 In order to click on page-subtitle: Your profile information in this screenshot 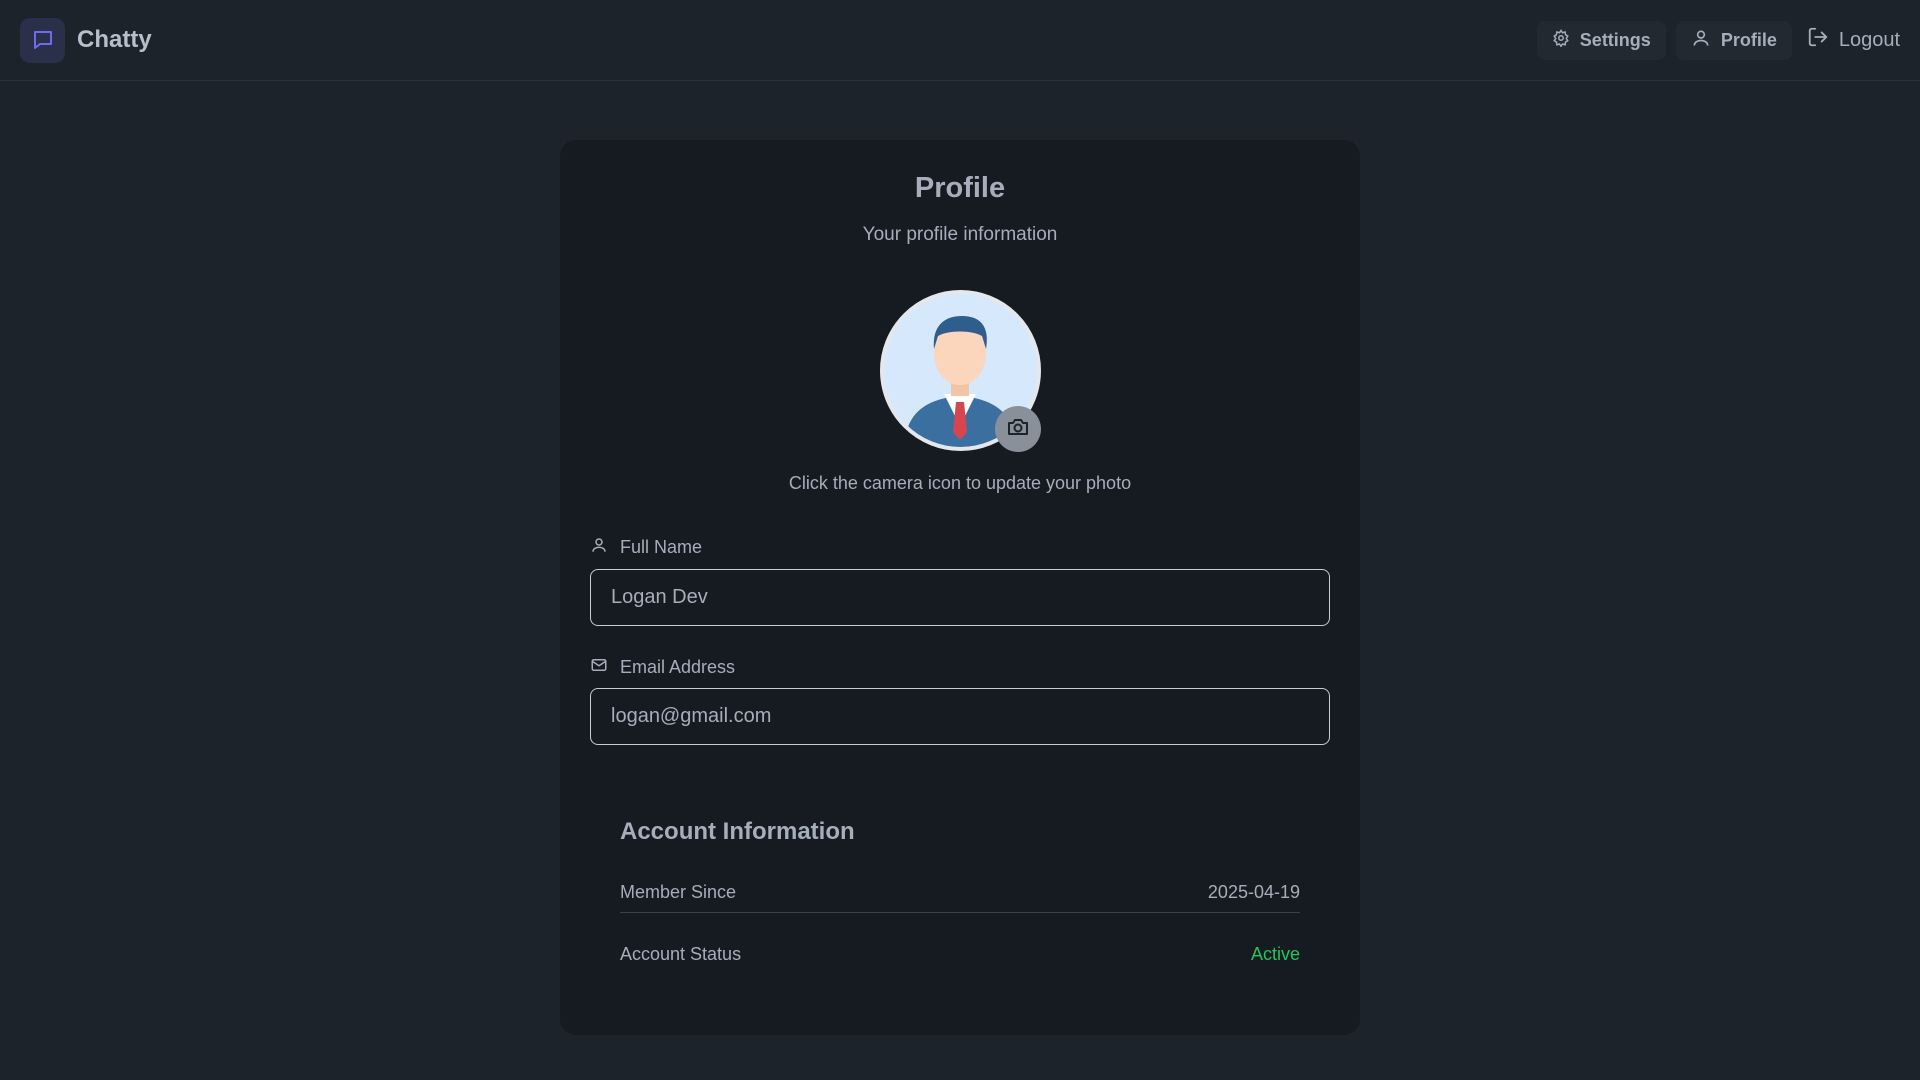, I will do `click(960, 234)`.